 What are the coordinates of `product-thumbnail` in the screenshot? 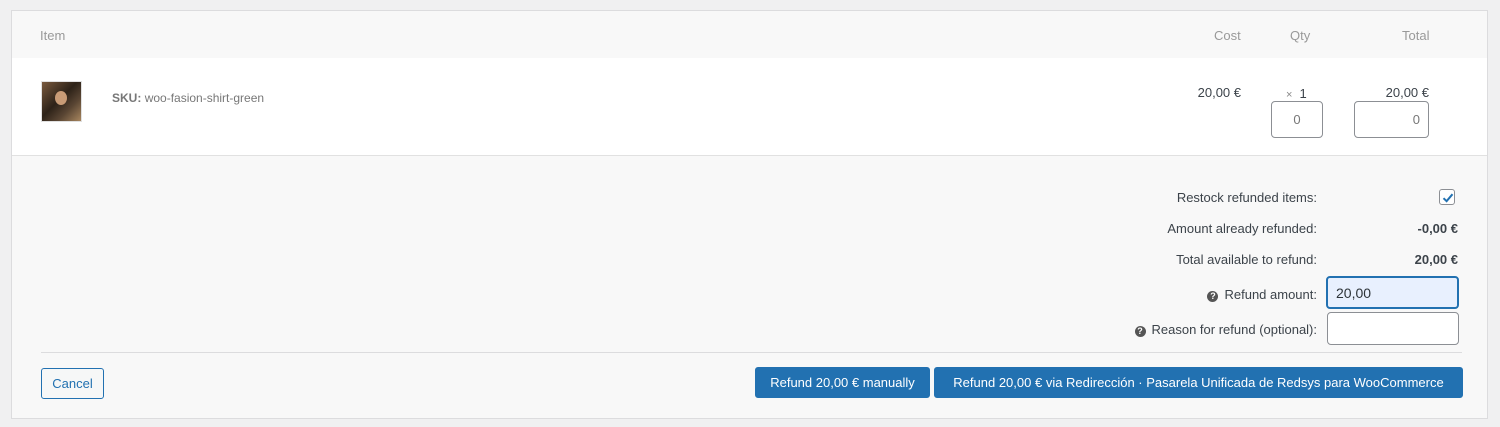 It's located at (61, 101).